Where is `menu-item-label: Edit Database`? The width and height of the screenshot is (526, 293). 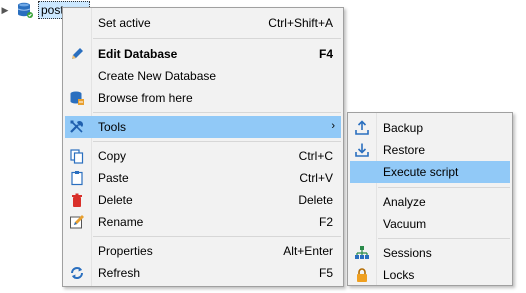
menu-item-label: Edit Database is located at coordinates (138, 54).